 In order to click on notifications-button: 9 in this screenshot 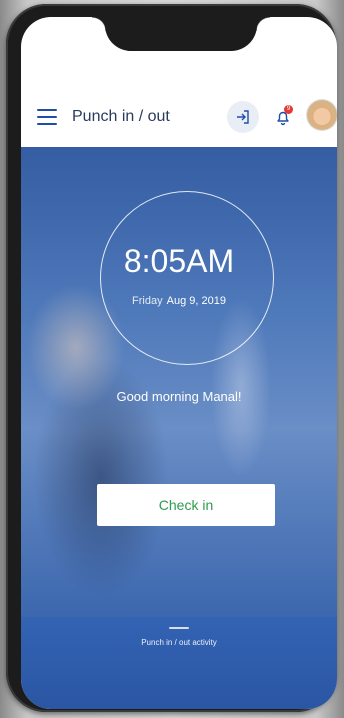, I will do `click(283, 117)`.